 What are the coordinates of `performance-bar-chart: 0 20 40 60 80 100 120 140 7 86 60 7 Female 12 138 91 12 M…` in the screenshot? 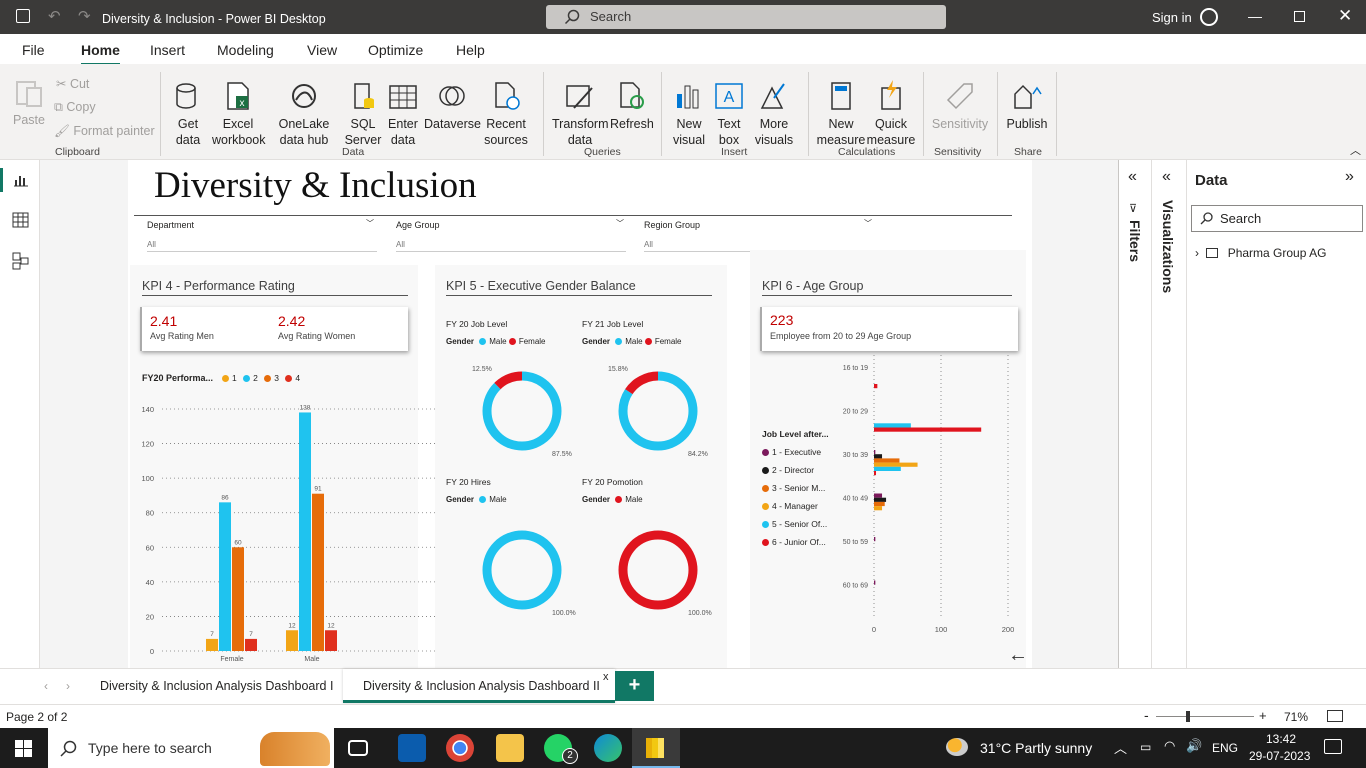 It's located at (283, 530).